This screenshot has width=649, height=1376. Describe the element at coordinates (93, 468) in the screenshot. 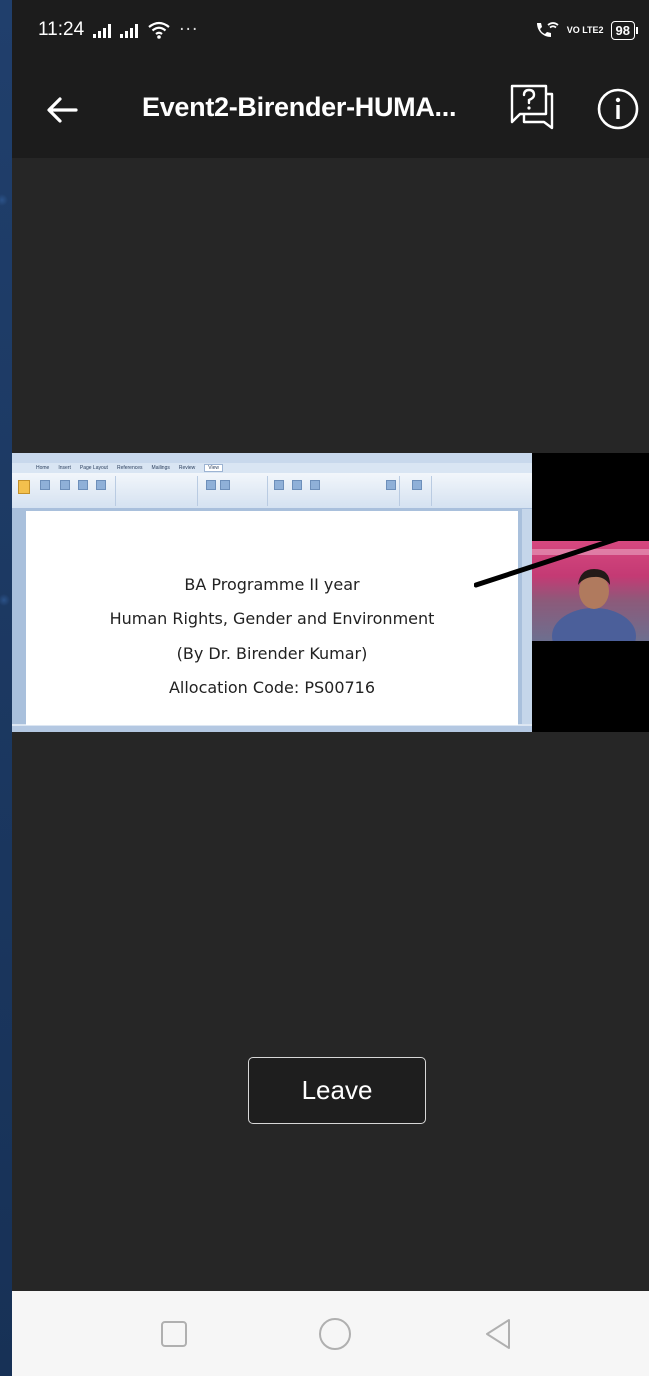

I see `ribbon-tab: Page Layout` at that location.